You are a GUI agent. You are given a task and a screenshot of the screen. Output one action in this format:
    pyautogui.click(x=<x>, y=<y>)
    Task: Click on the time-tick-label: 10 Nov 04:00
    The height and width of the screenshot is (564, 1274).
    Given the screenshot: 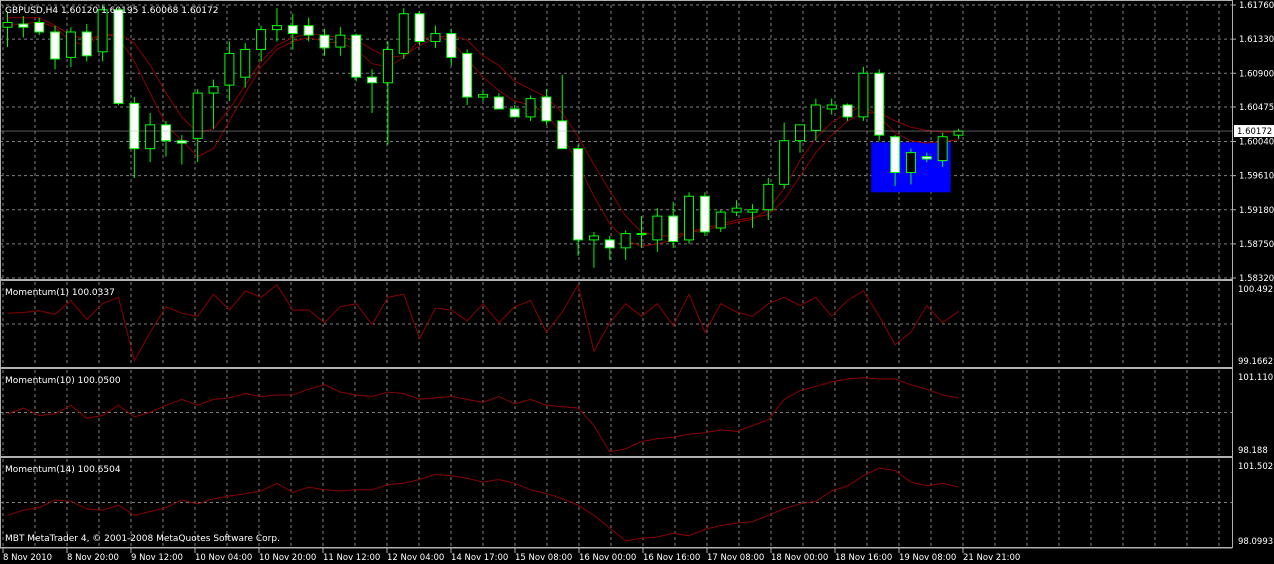 What is the action you would take?
    pyautogui.click(x=223, y=558)
    